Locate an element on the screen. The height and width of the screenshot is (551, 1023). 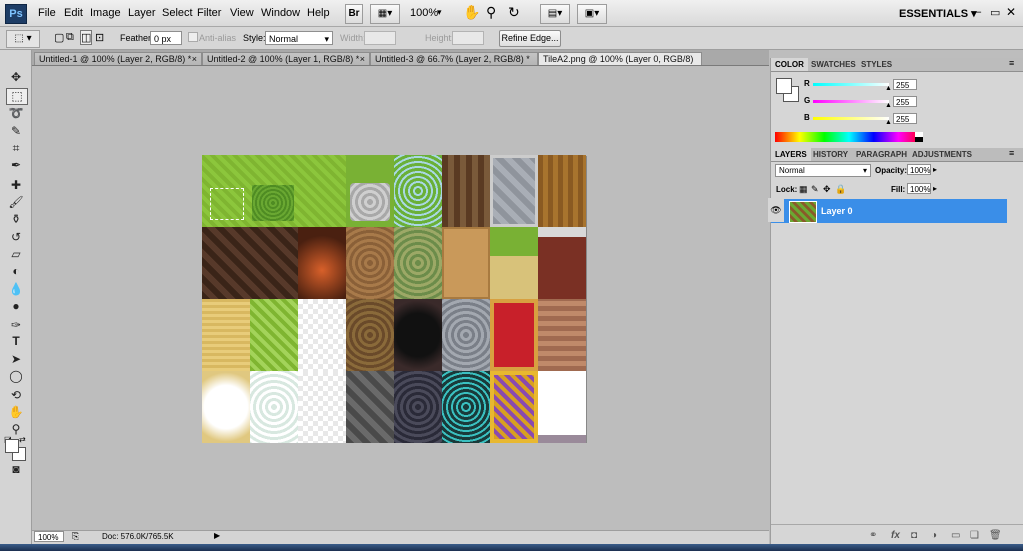
arrange-documents-button: ▤▾ is located at coordinates (555, 14).